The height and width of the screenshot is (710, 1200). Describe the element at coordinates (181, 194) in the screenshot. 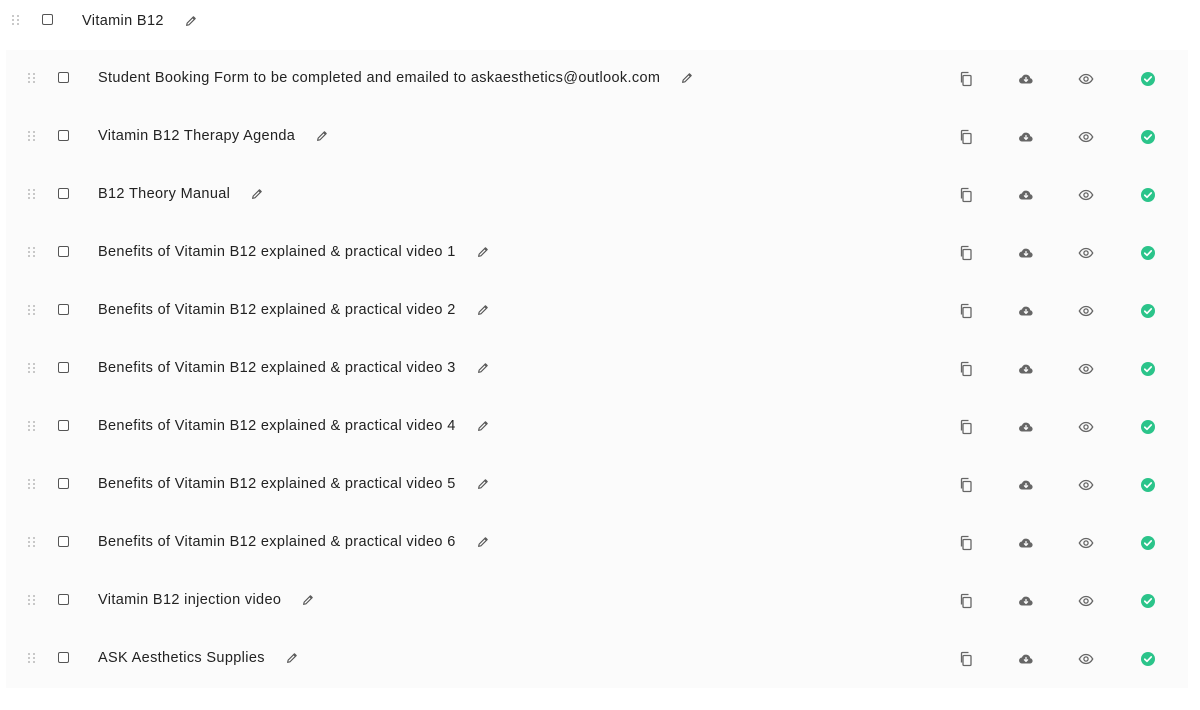

I see `lesson-title-row: B12 Theory Manual` at that location.